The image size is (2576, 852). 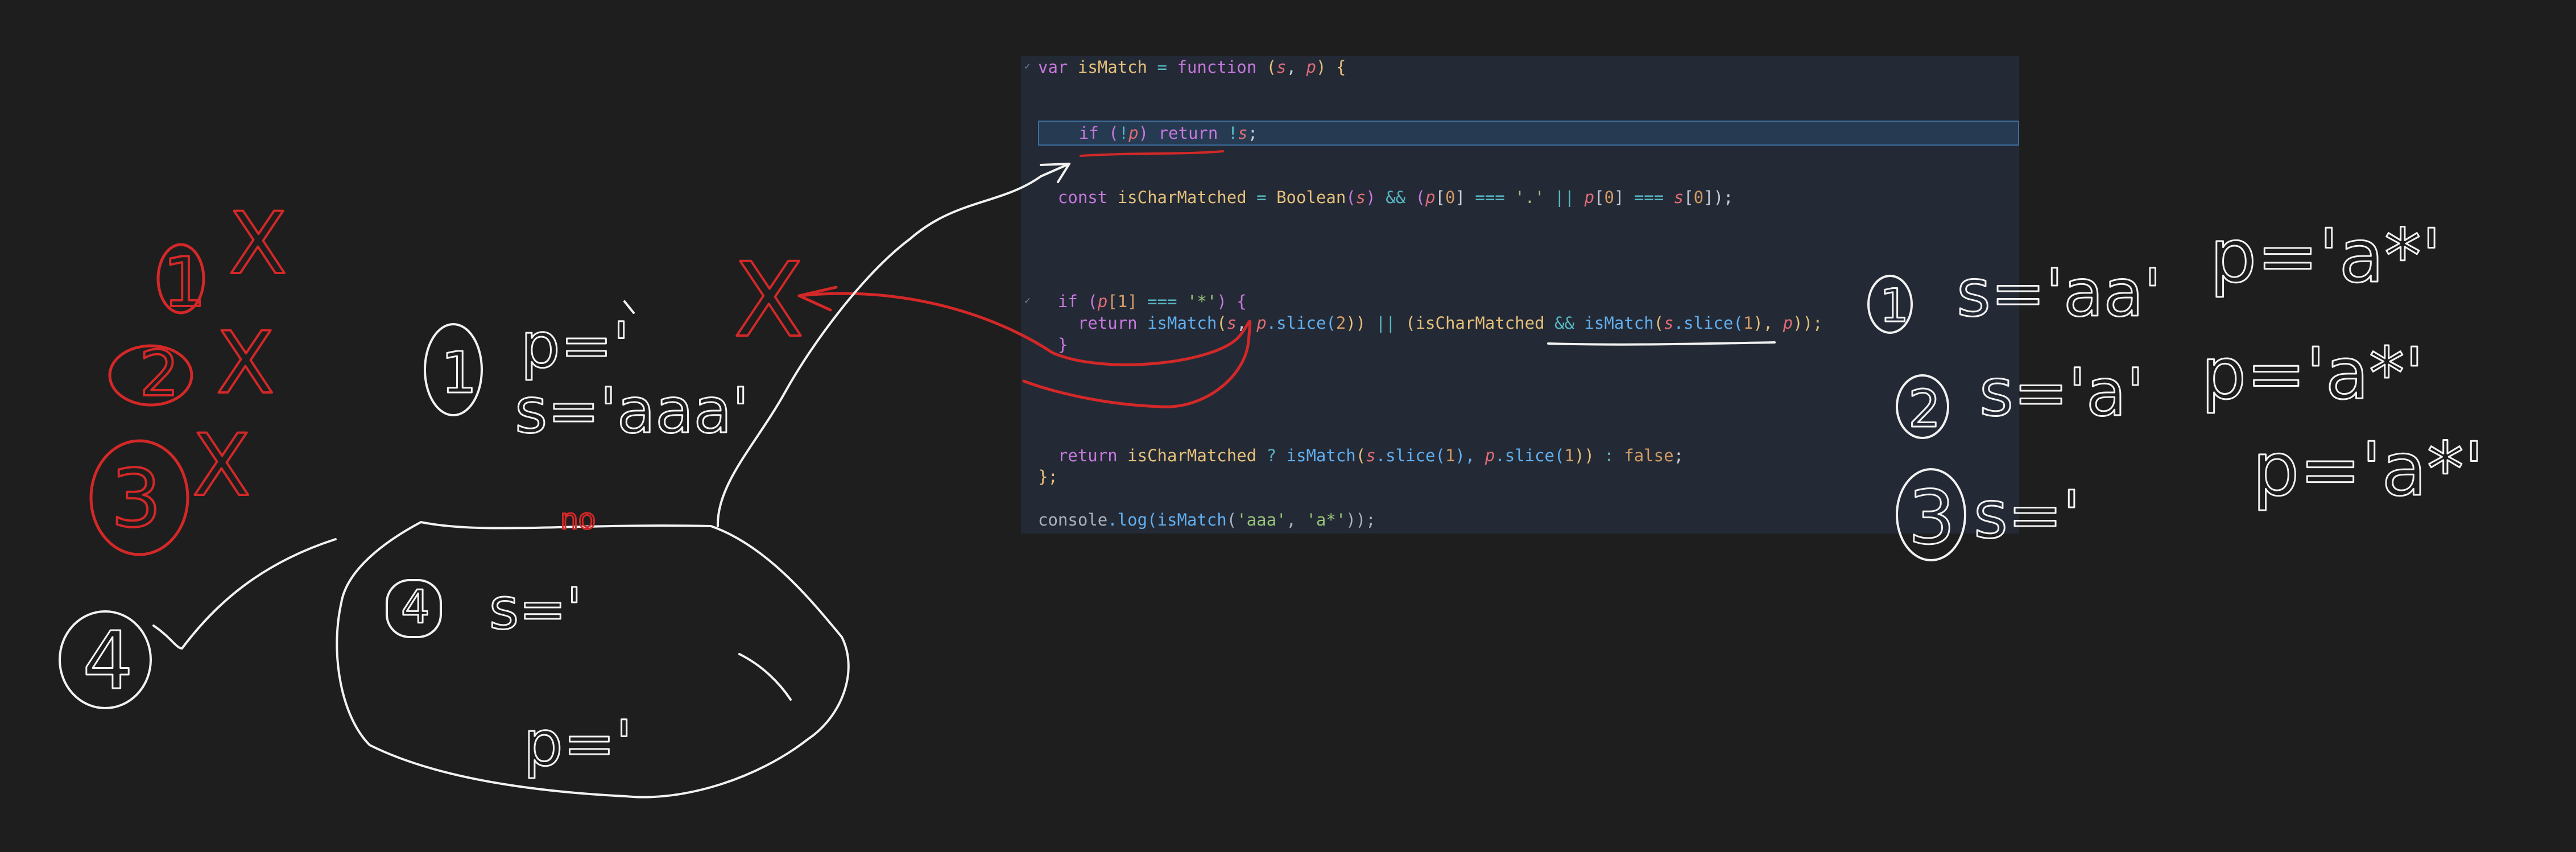 What do you see at coordinates (246, 364) in the screenshot?
I see `red-x-2: X` at bounding box center [246, 364].